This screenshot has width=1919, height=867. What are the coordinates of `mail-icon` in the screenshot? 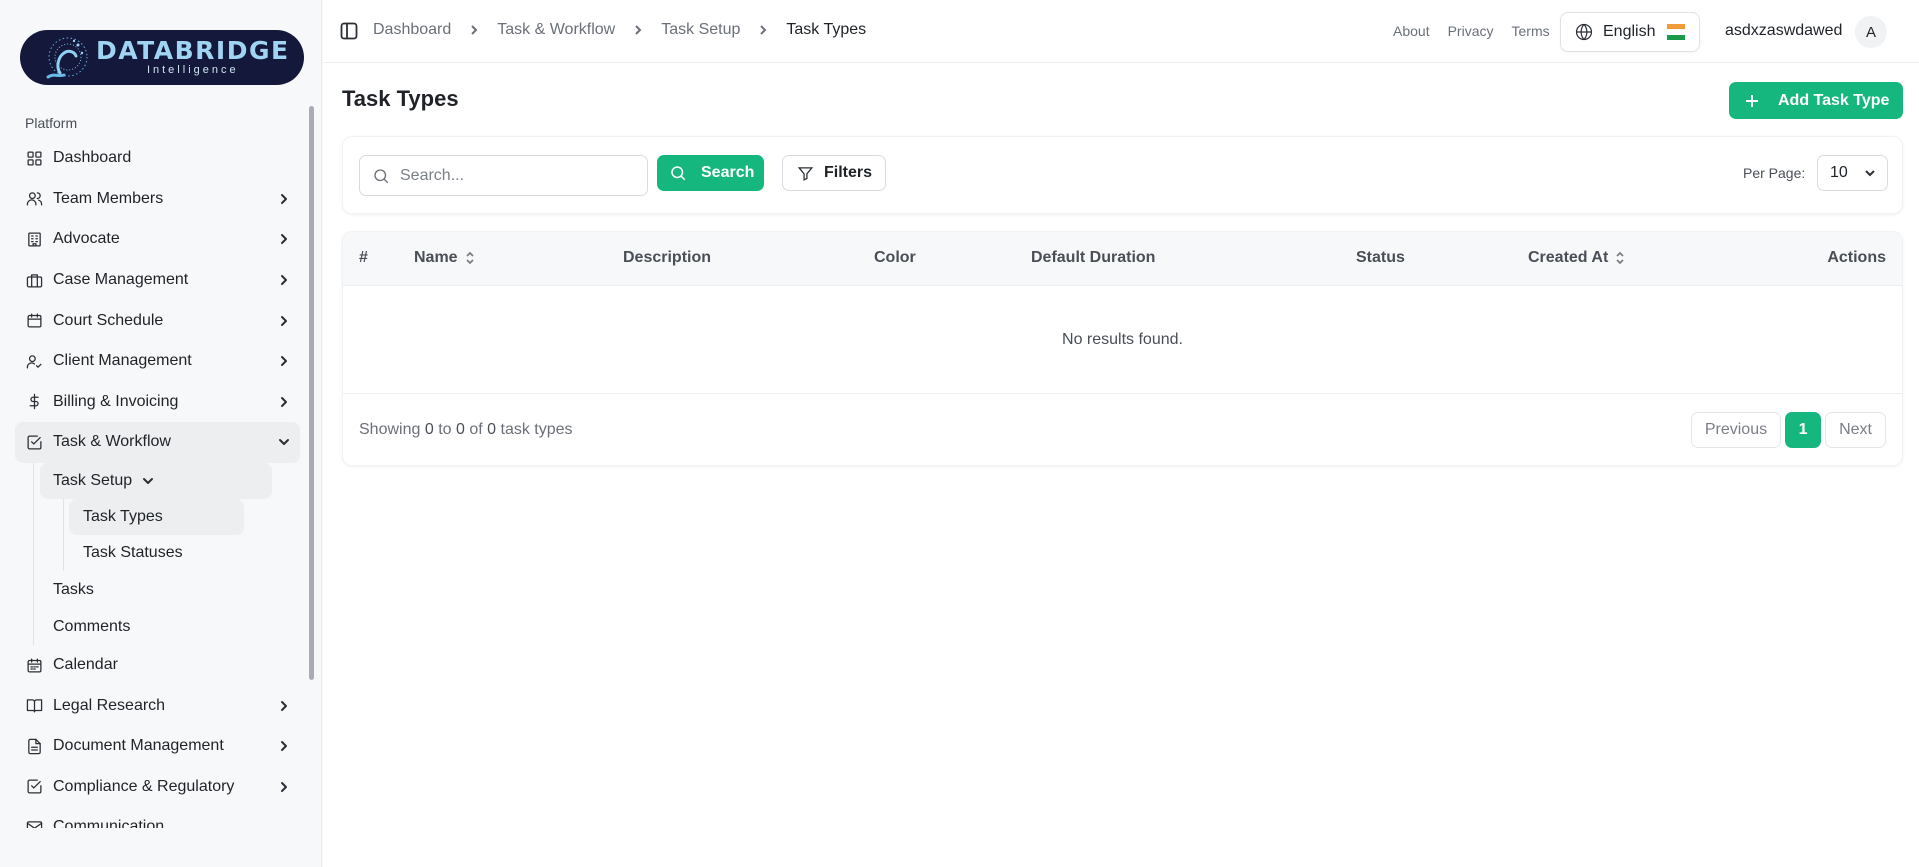 It's located at (34, 823).